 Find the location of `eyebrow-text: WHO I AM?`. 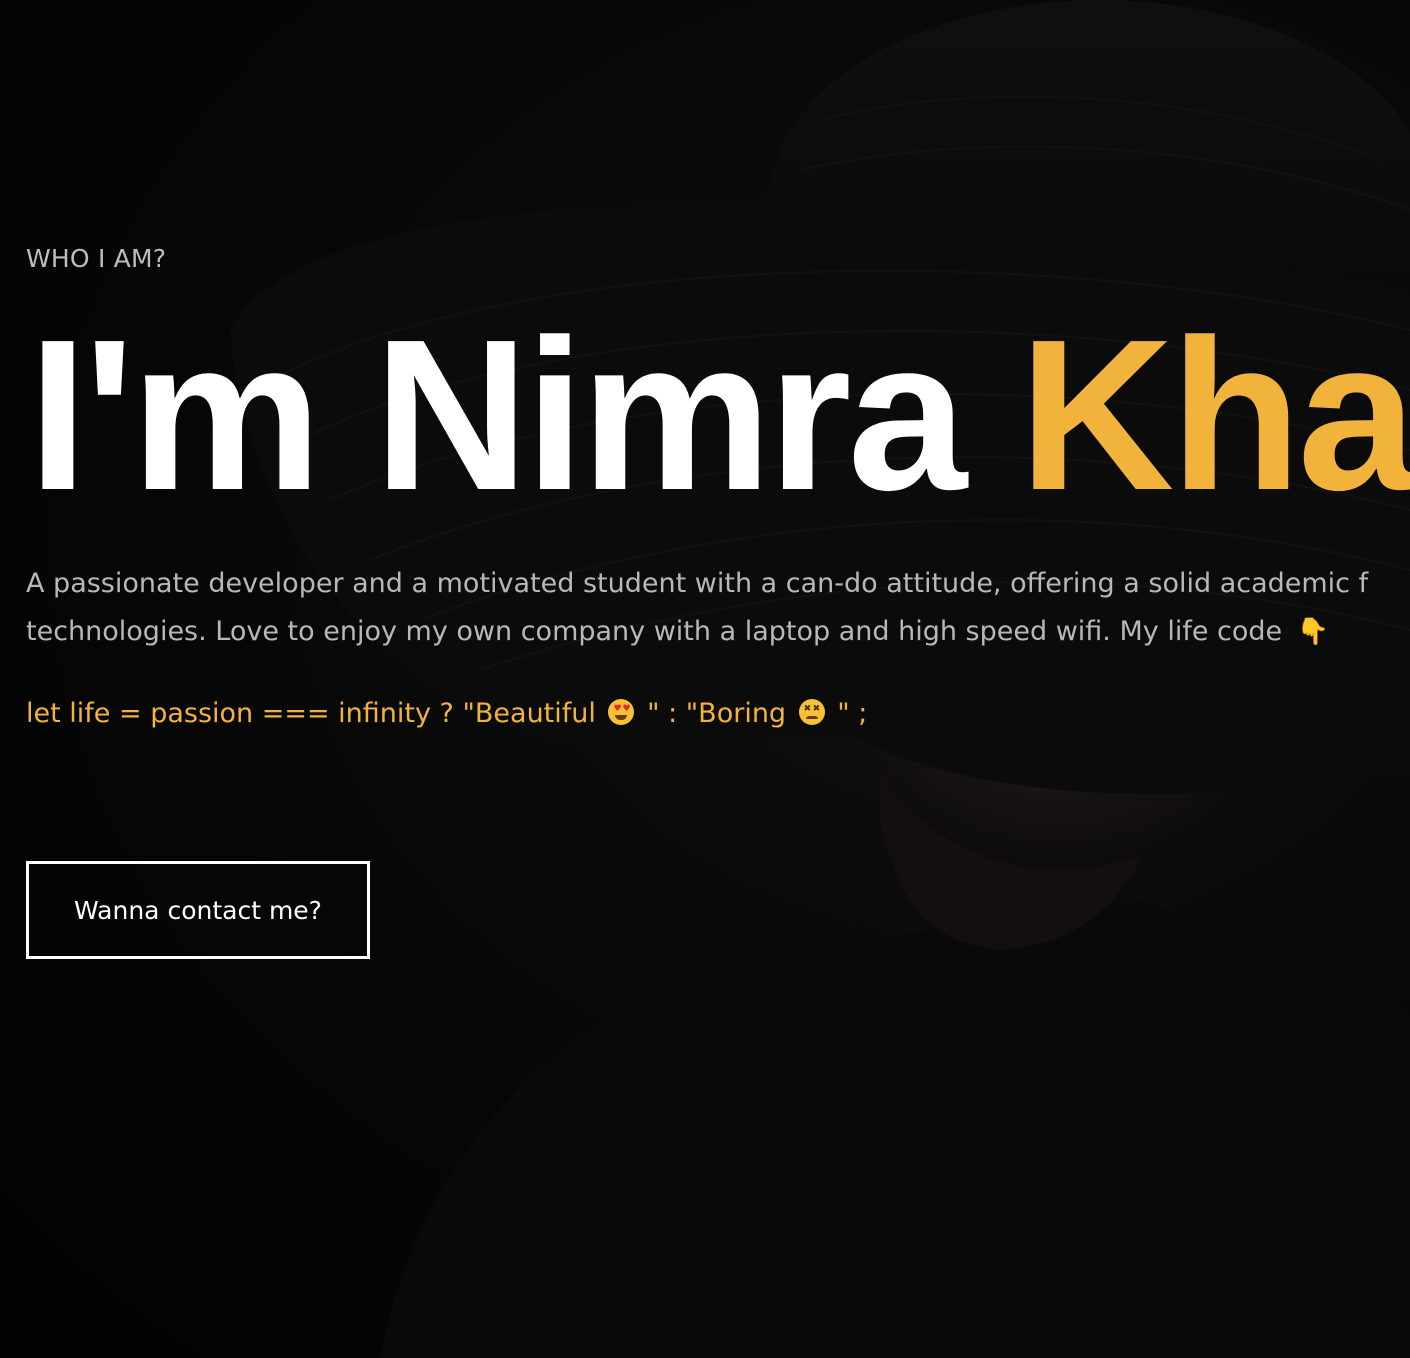

eyebrow-text: WHO I AM? is located at coordinates (96, 258).